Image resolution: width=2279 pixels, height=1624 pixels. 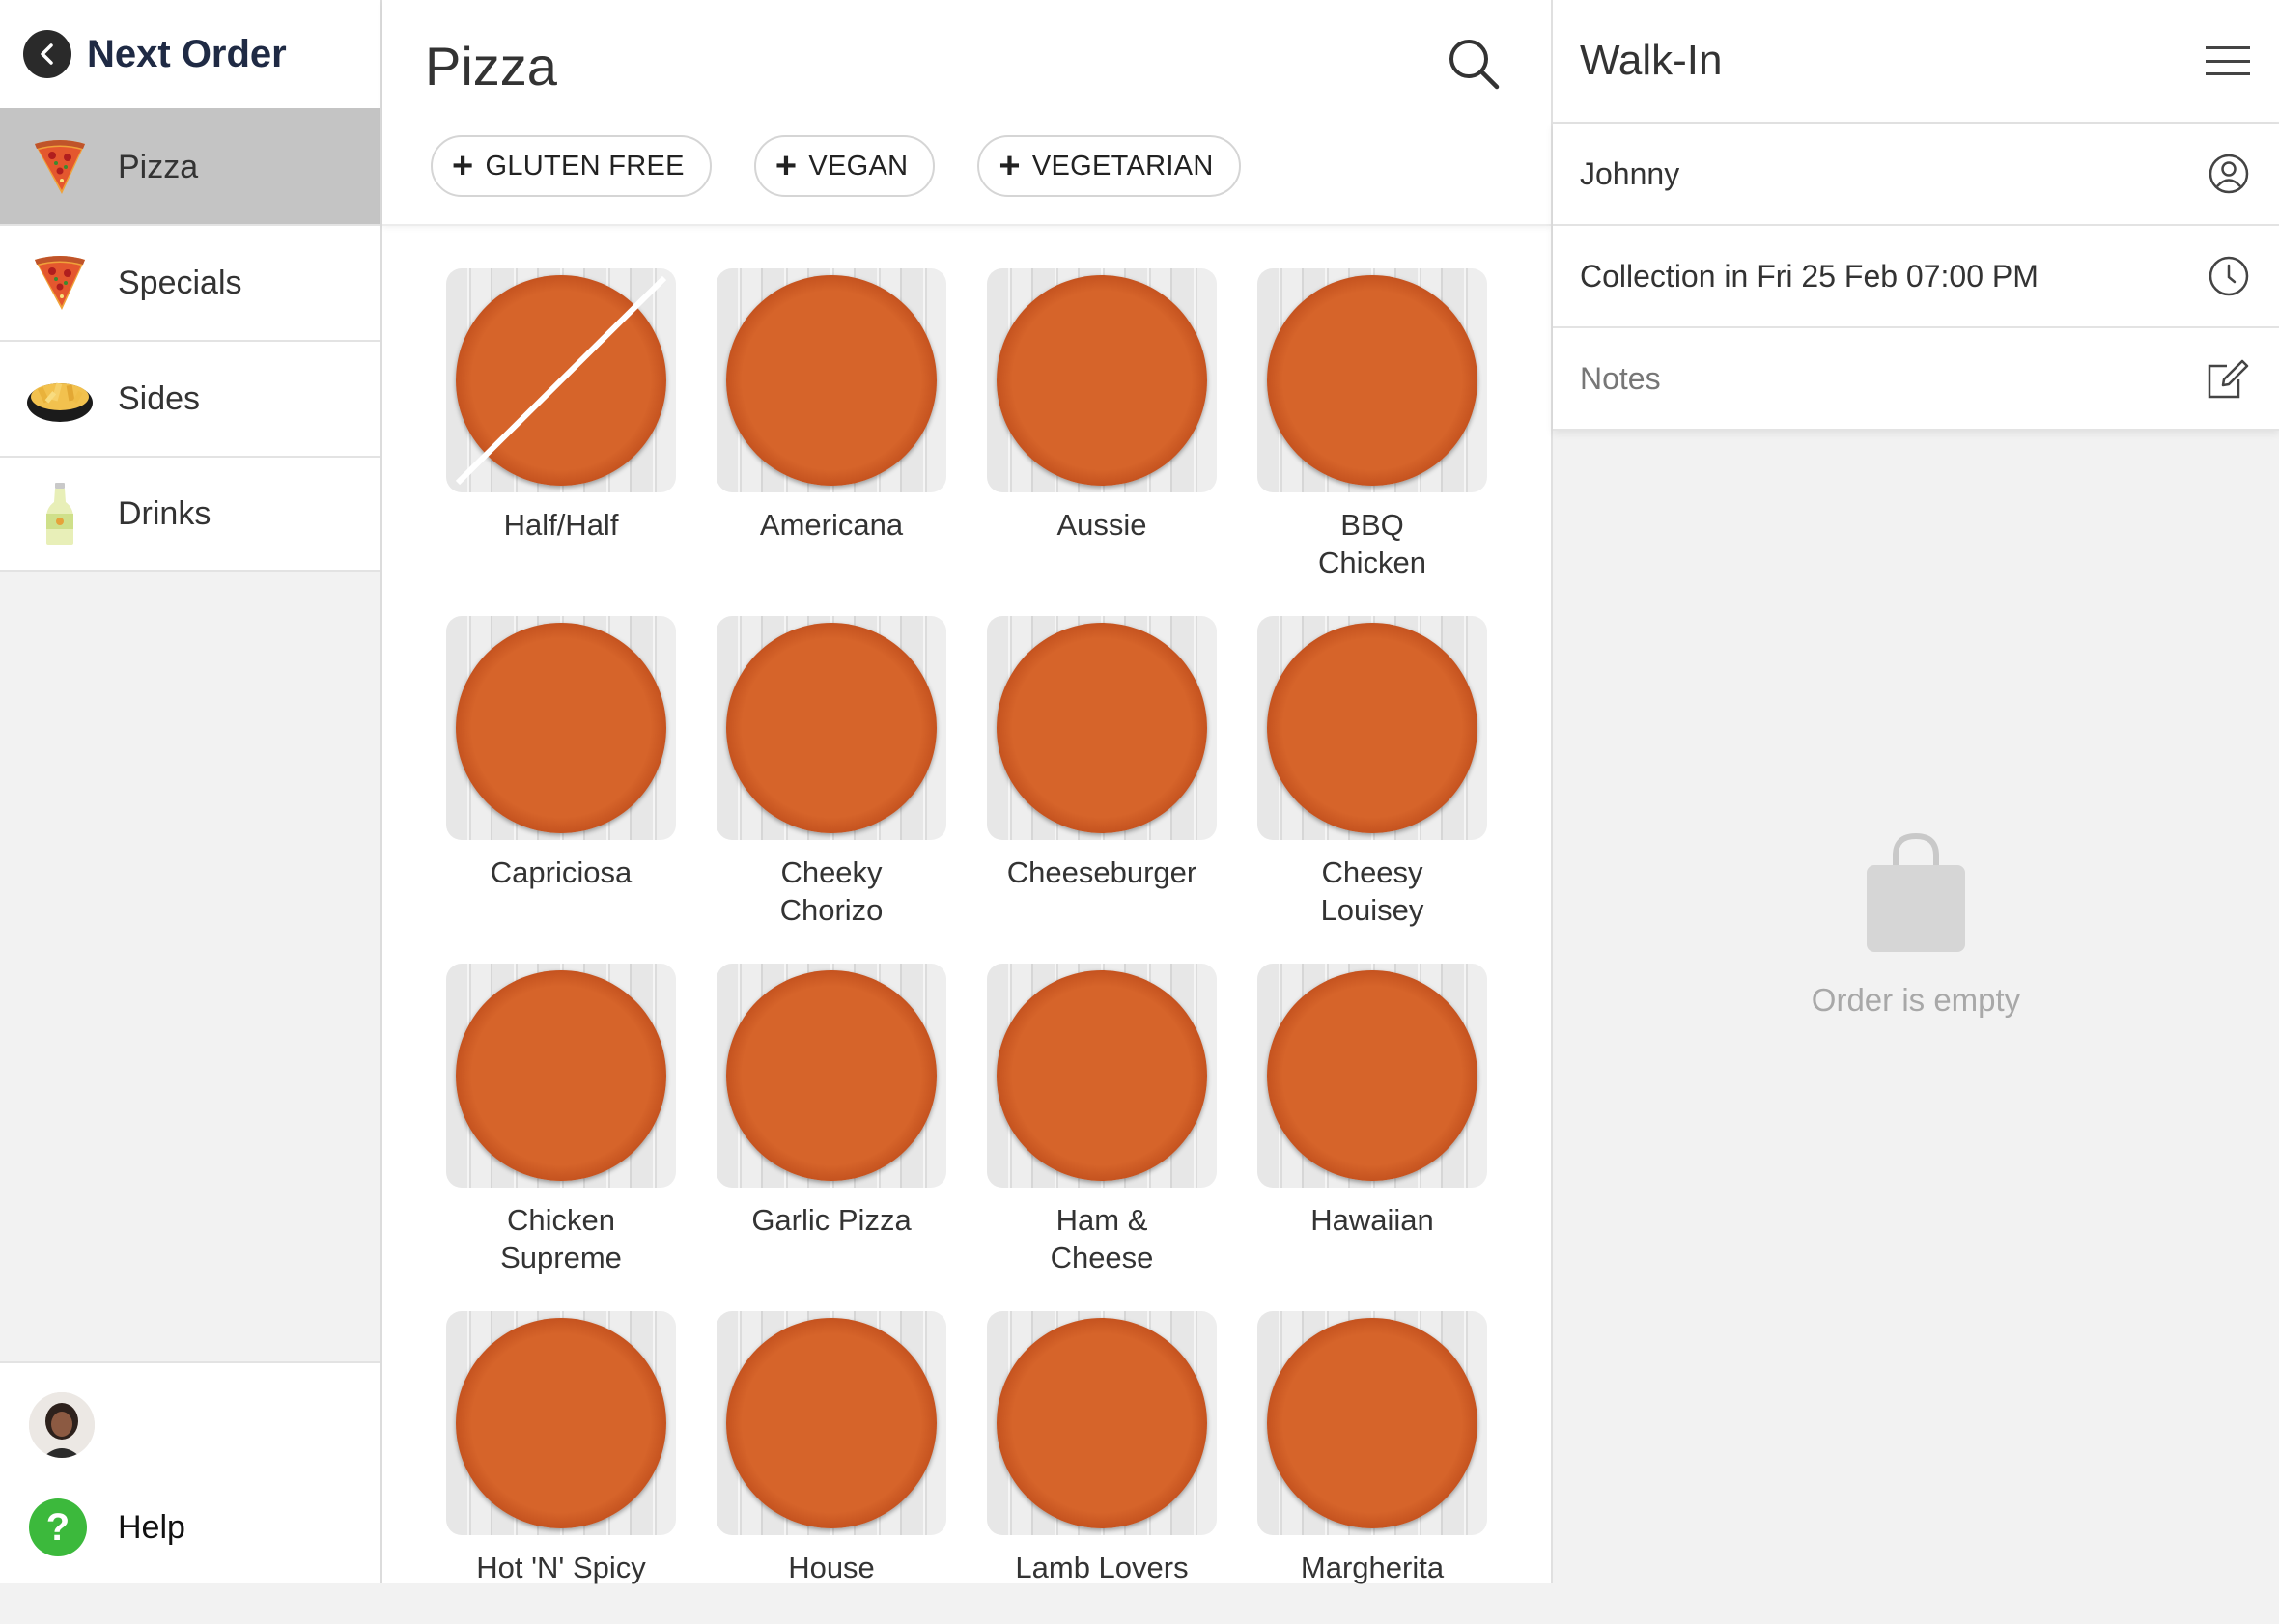 What do you see at coordinates (831, 1568) in the screenshot?
I see `product-name: House` at bounding box center [831, 1568].